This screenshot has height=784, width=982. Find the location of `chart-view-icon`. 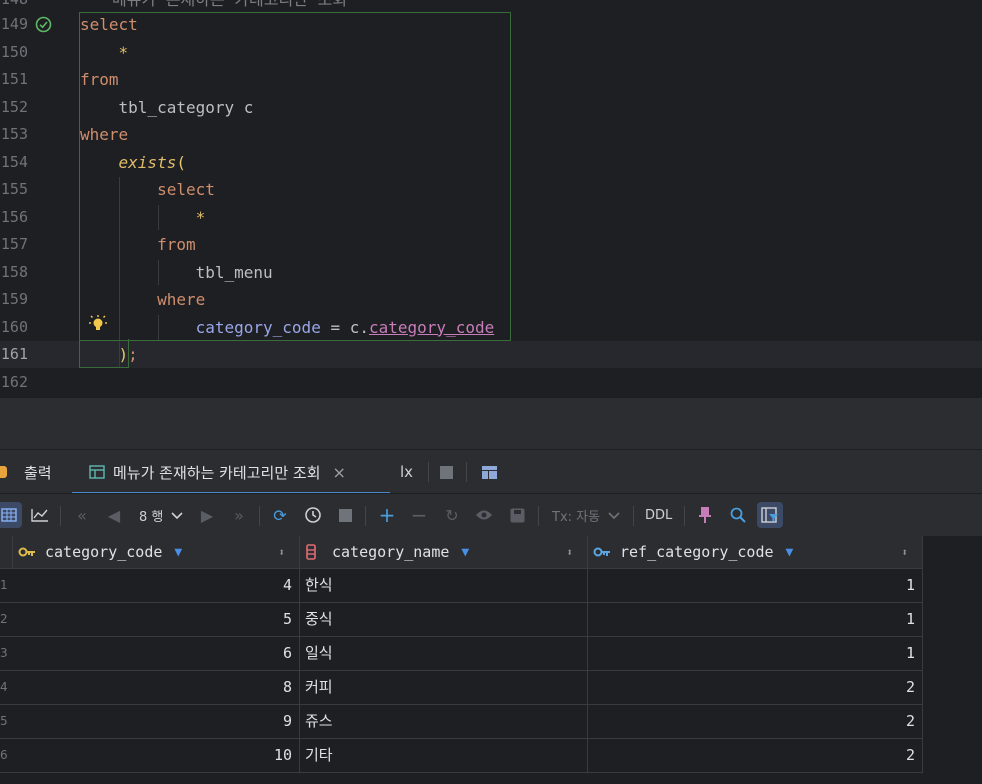

chart-view-icon is located at coordinates (40, 515).